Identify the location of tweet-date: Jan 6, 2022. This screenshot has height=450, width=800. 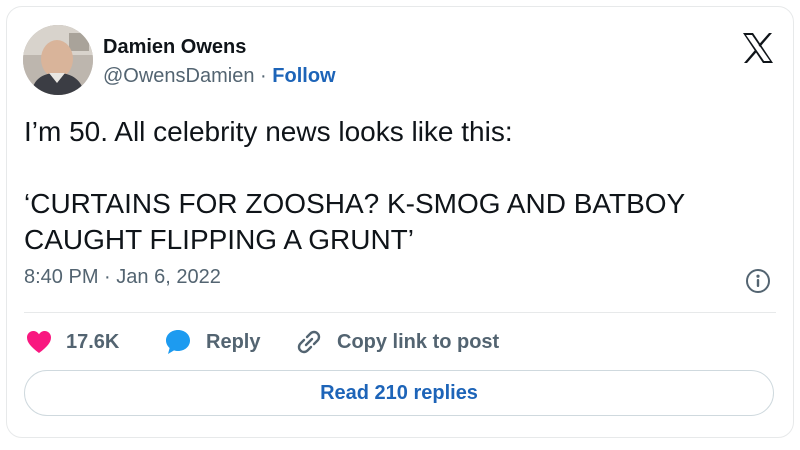
(168, 277).